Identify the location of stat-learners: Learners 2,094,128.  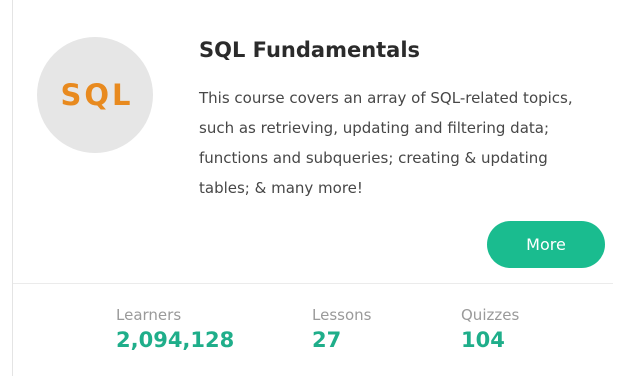
(175, 329).